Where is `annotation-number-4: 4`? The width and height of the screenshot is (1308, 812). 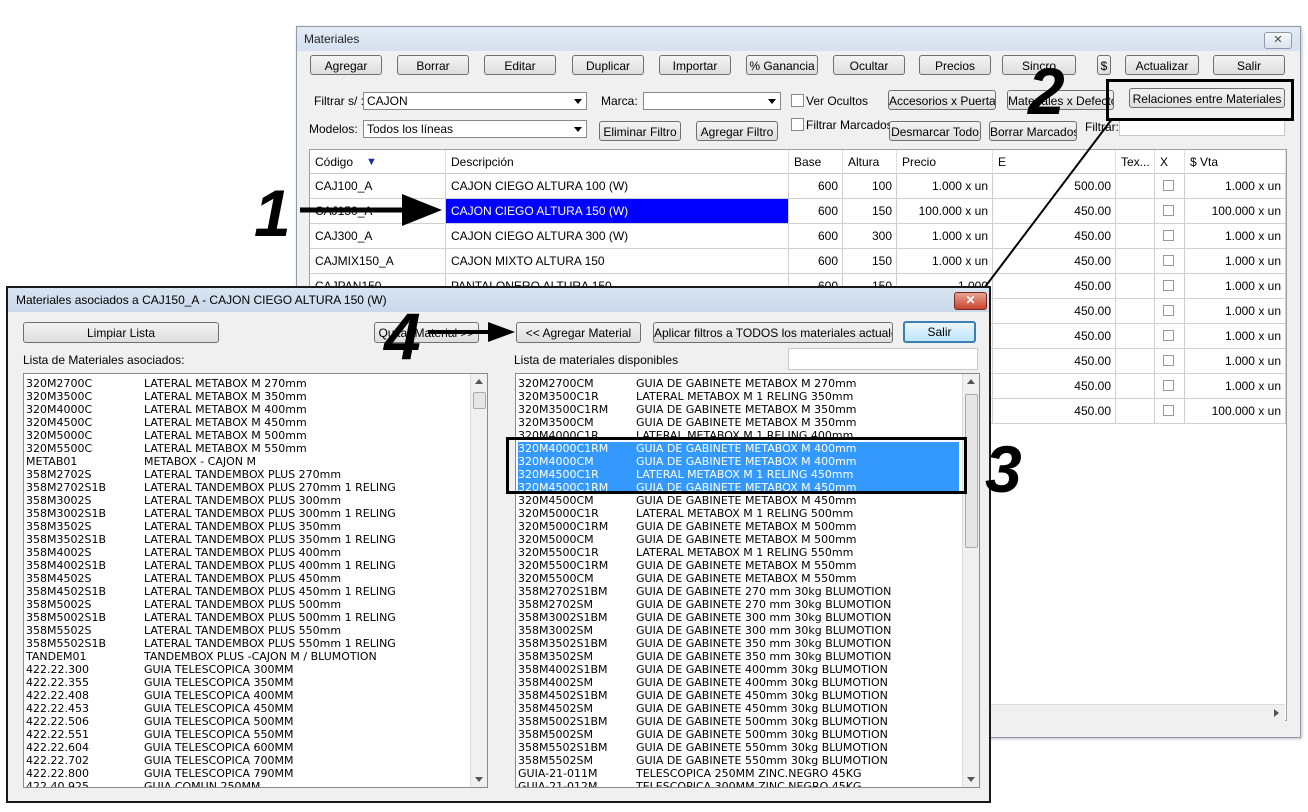 annotation-number-4: 4 is located at coordinates (402, 336).